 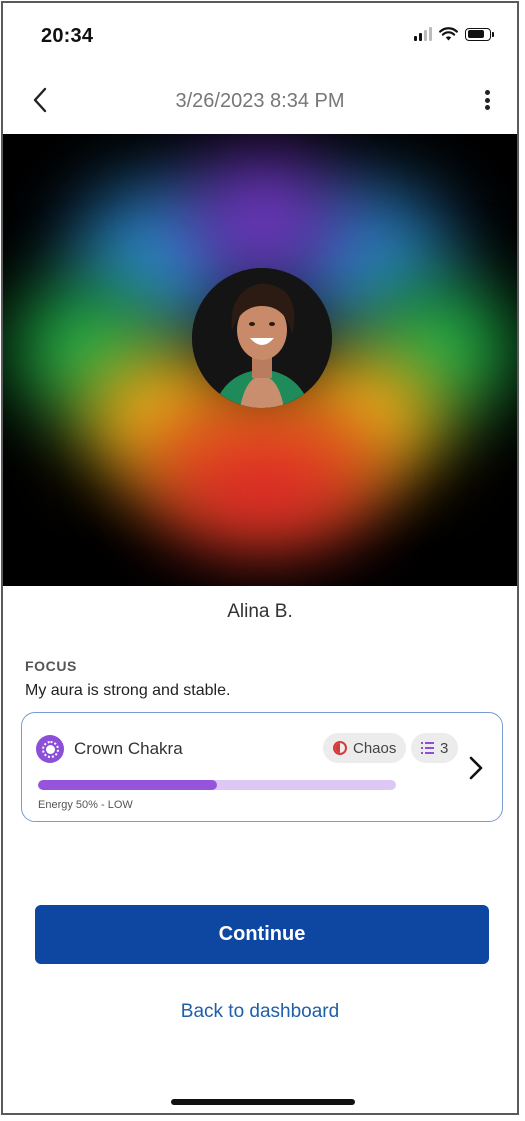 I want to click on battery-icon, so click(x=479, y=34).